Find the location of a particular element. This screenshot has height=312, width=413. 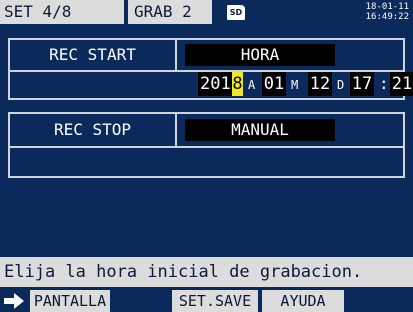

time-colon: : is located at coordinates (384, 83).